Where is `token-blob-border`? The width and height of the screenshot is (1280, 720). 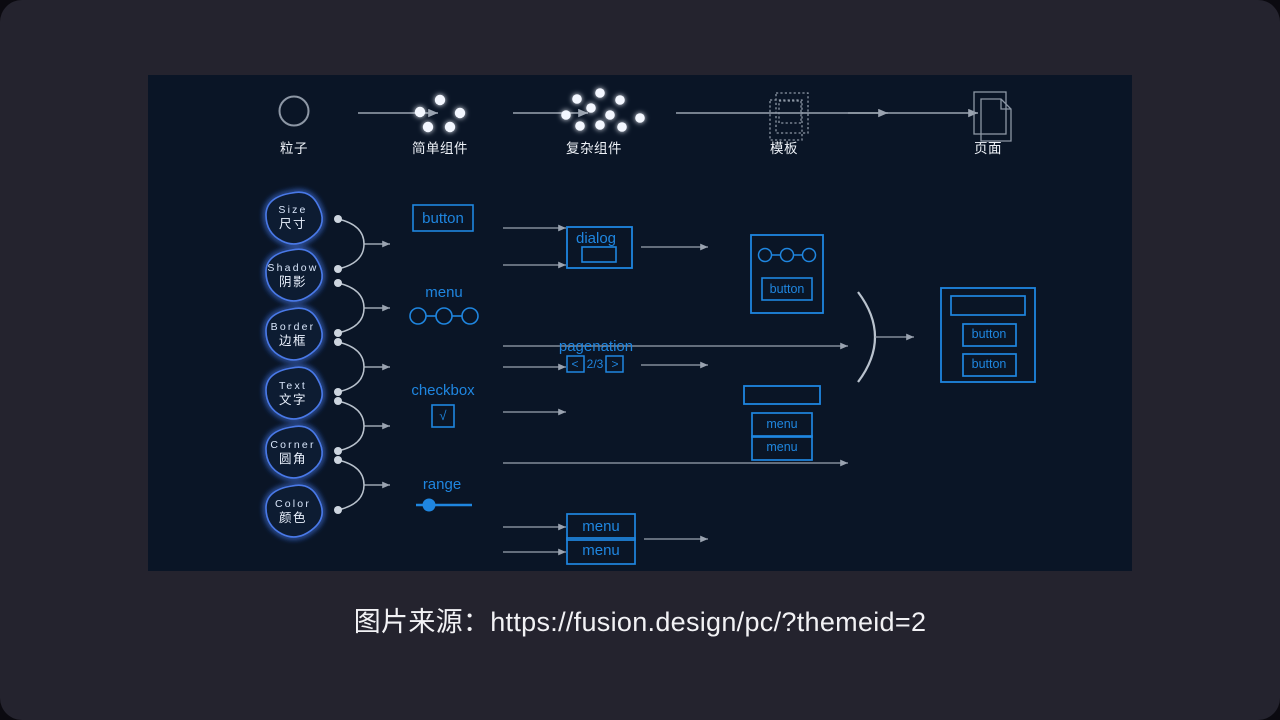 token-blob-border is located at coordinates (294, 334).